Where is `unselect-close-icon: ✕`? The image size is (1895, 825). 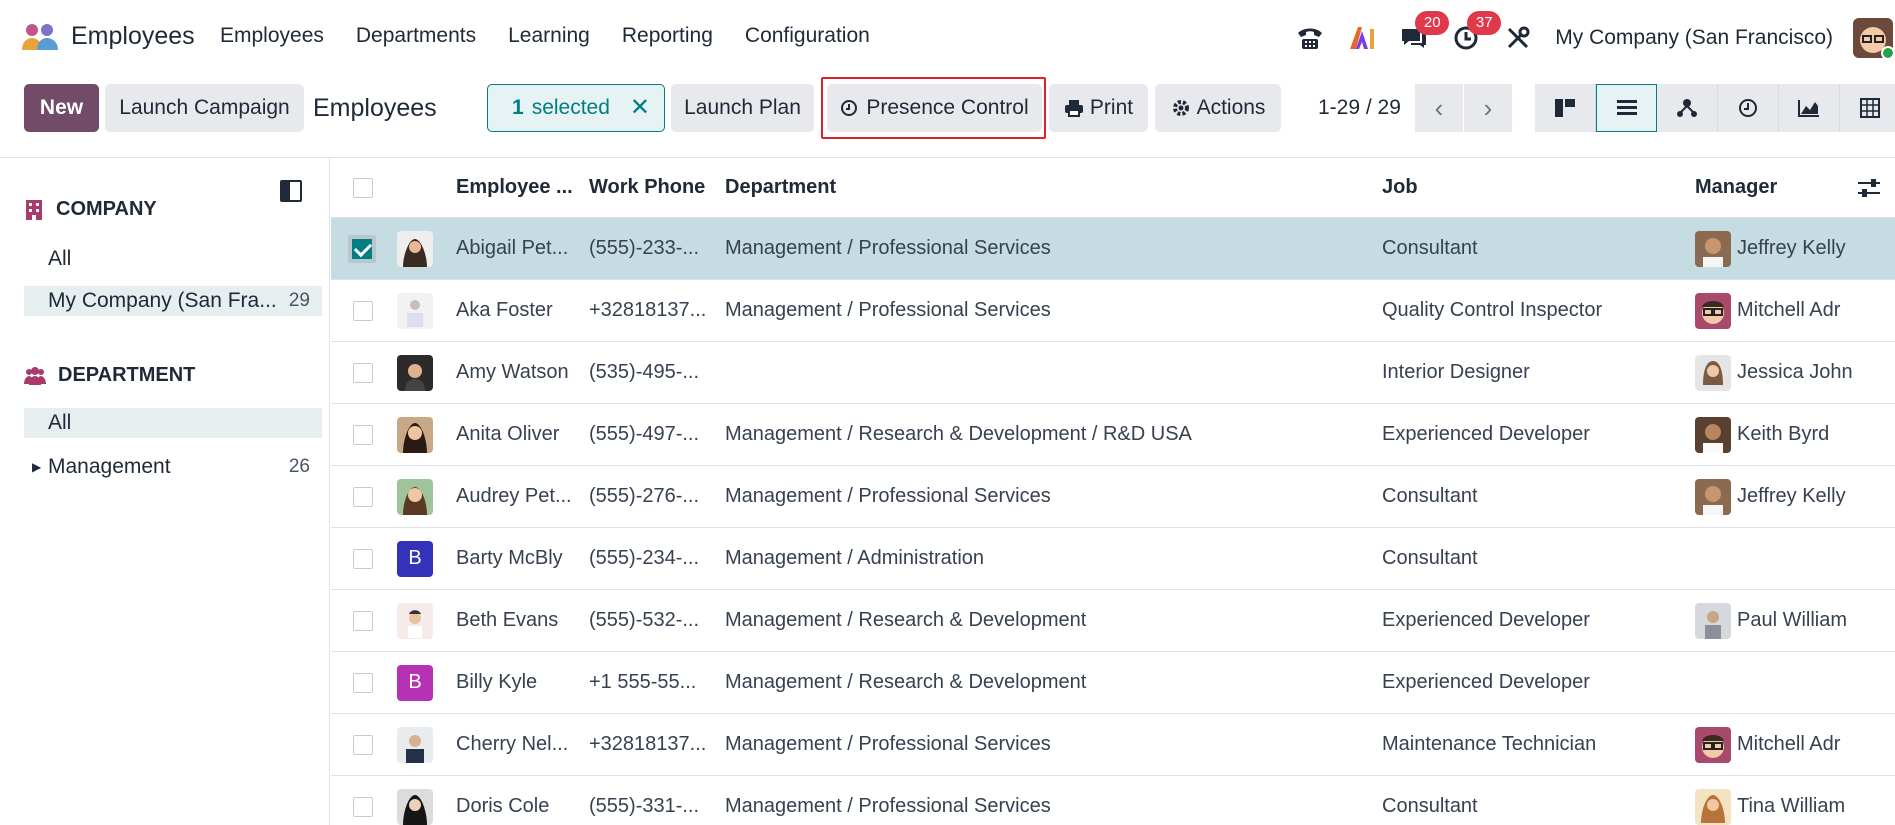
unselect-close-icon: ✕ is located at coordinates (640, 107).